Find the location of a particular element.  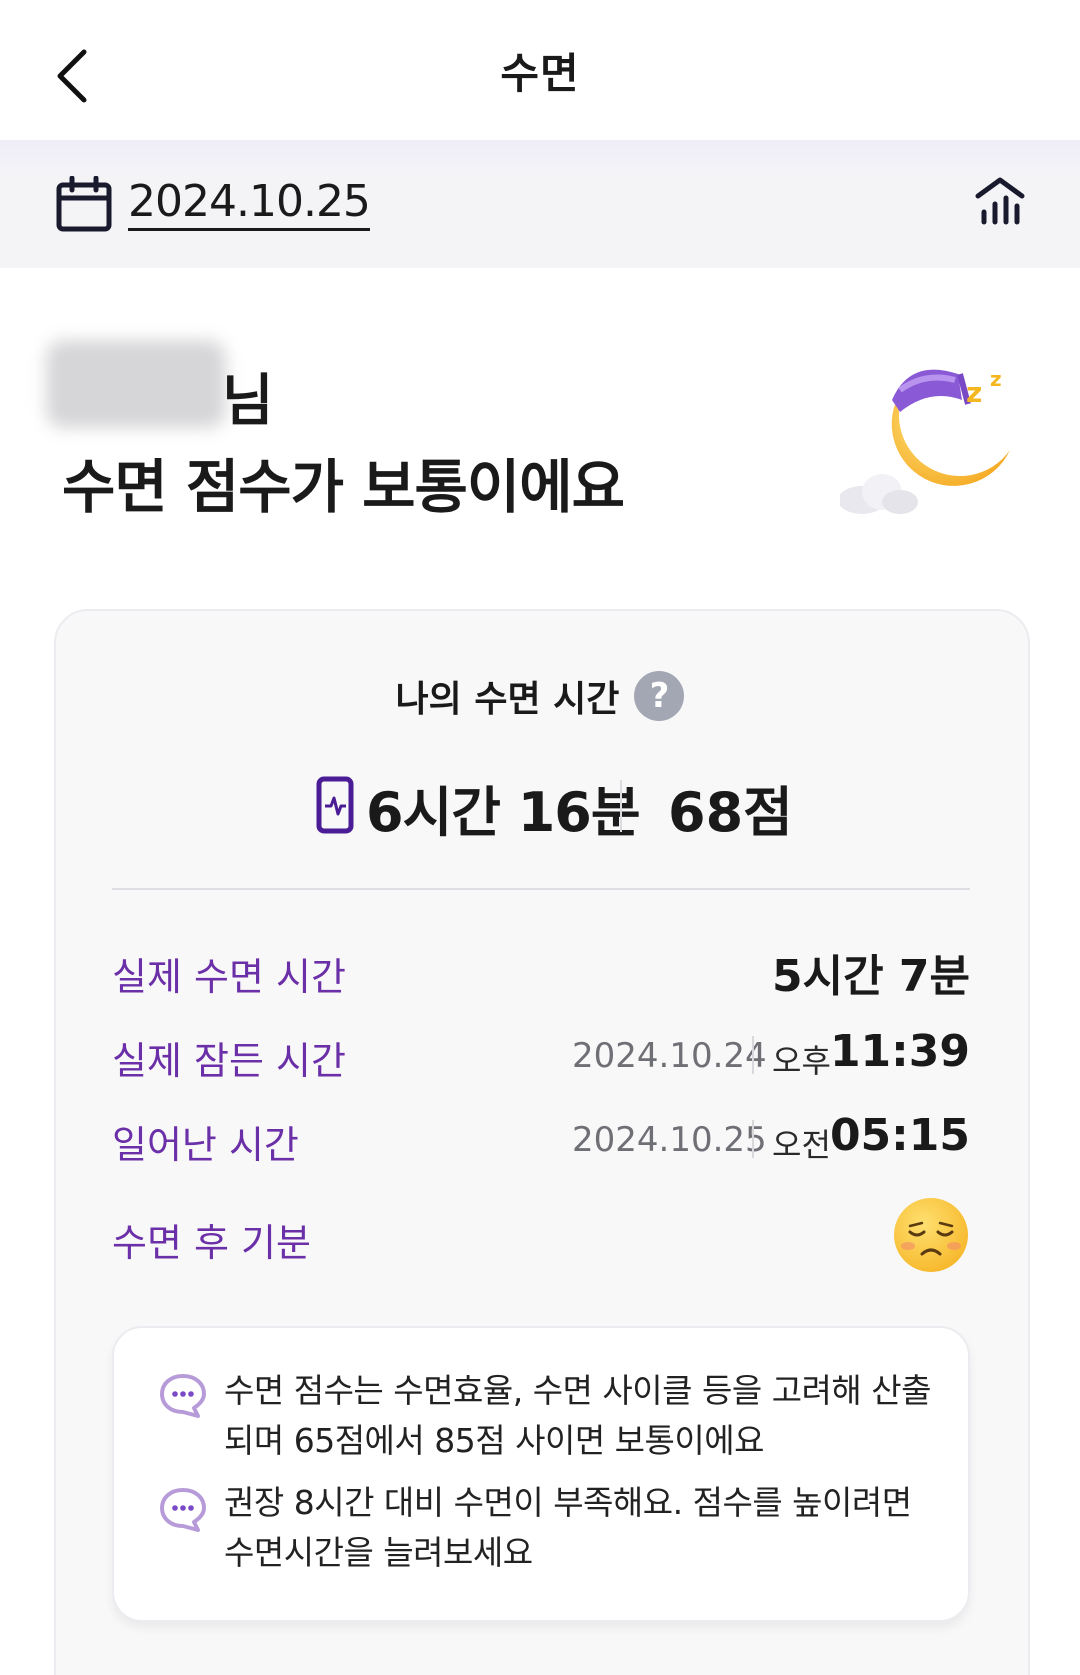

fell-asleep-time: 11:39 is located at coordinates (899, 1051).